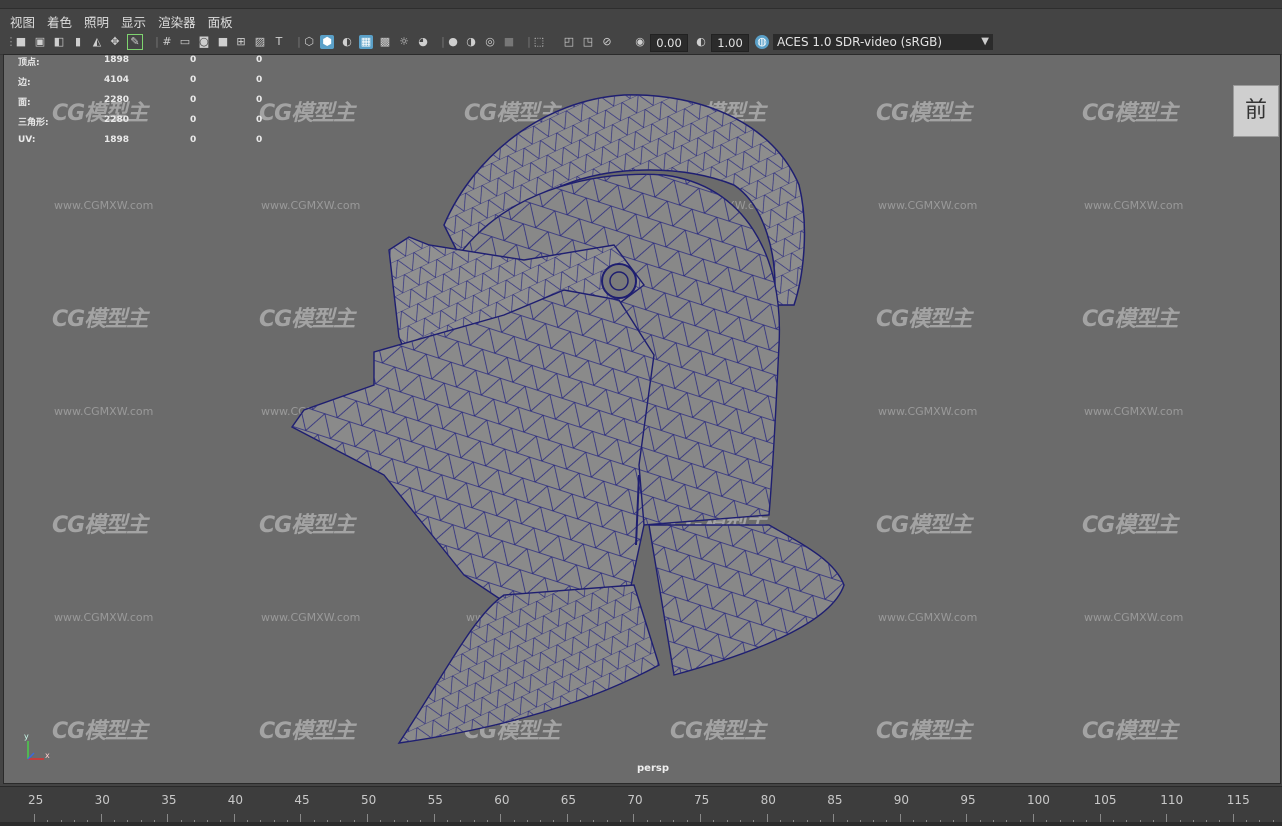 Image resolution: width=1282 pixels, height=826 pixels. Describe the element at coordinates (1256, 111) in the screenshot. I see `view-cube: 前` at that location.